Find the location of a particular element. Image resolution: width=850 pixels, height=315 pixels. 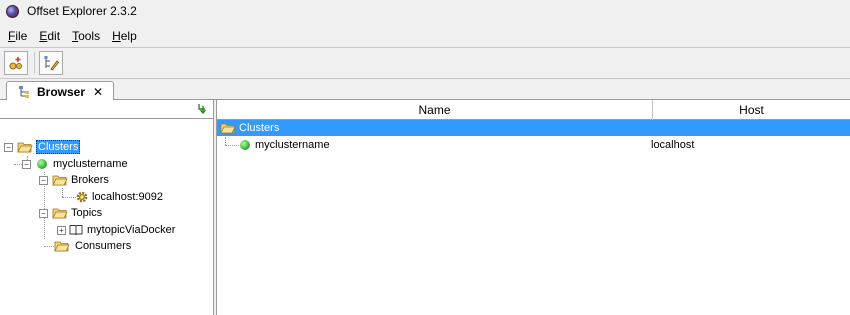

table-header: Name Host is located at coordinates (533, 110).